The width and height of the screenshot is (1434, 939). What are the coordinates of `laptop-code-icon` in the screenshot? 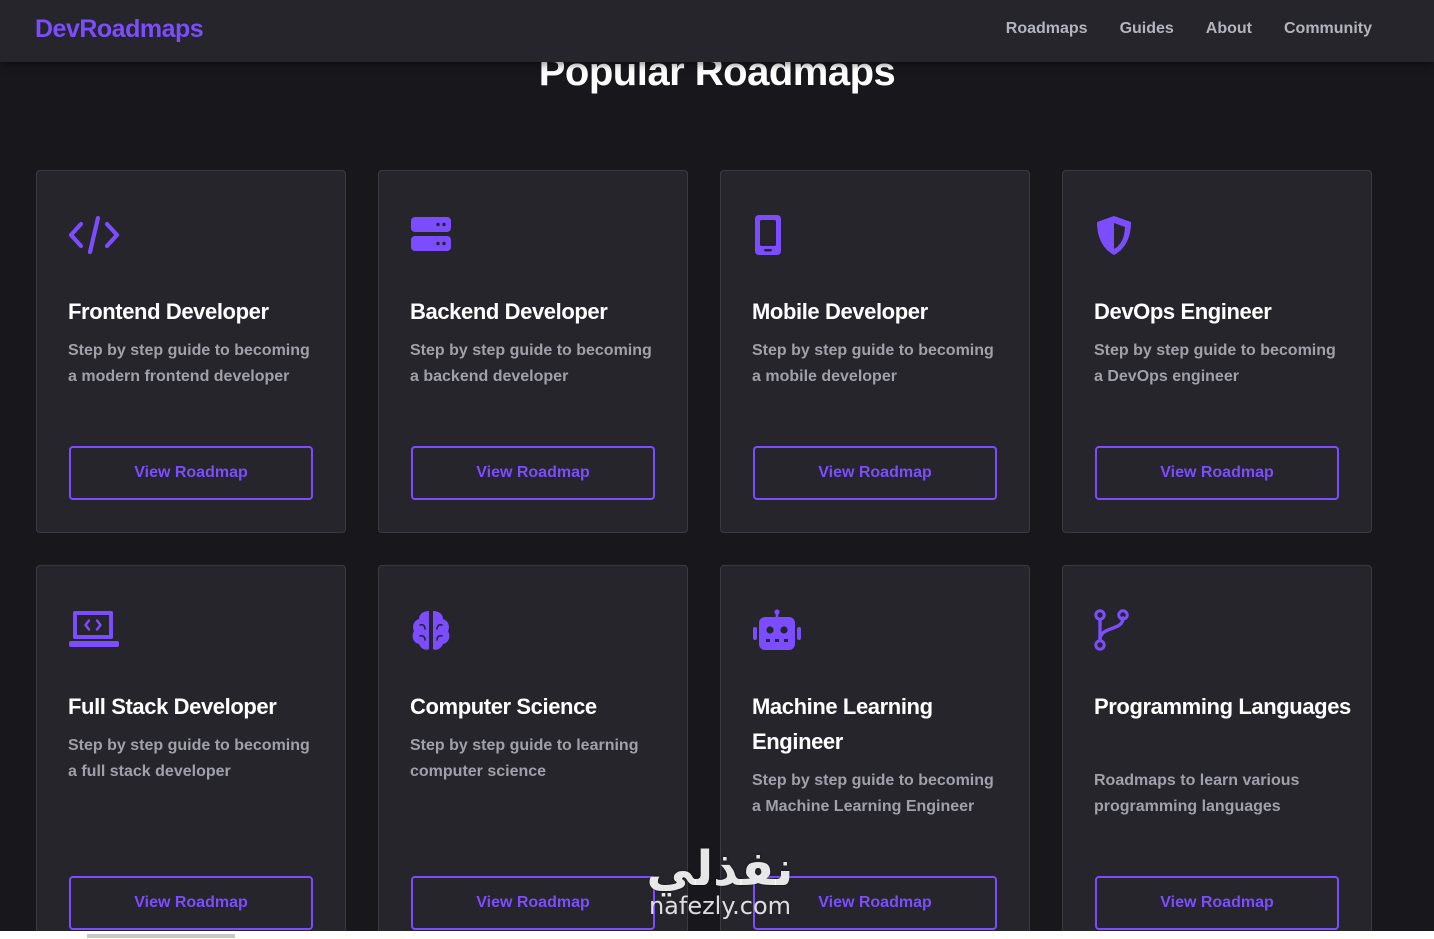 It's located at (94, 630).